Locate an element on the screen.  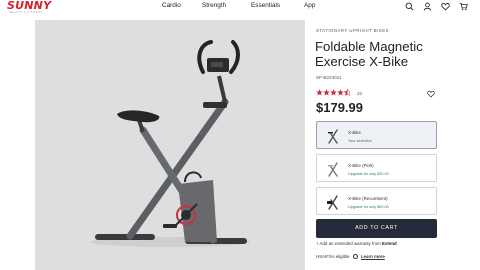
brand-name: SUNNY is located at coordinates (29, 6).